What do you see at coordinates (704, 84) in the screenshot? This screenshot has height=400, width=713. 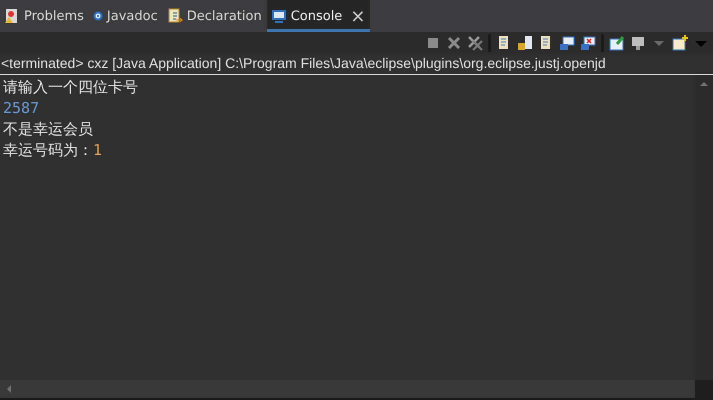 I see `scroll-up-icon` at bounding box center [704, 84].